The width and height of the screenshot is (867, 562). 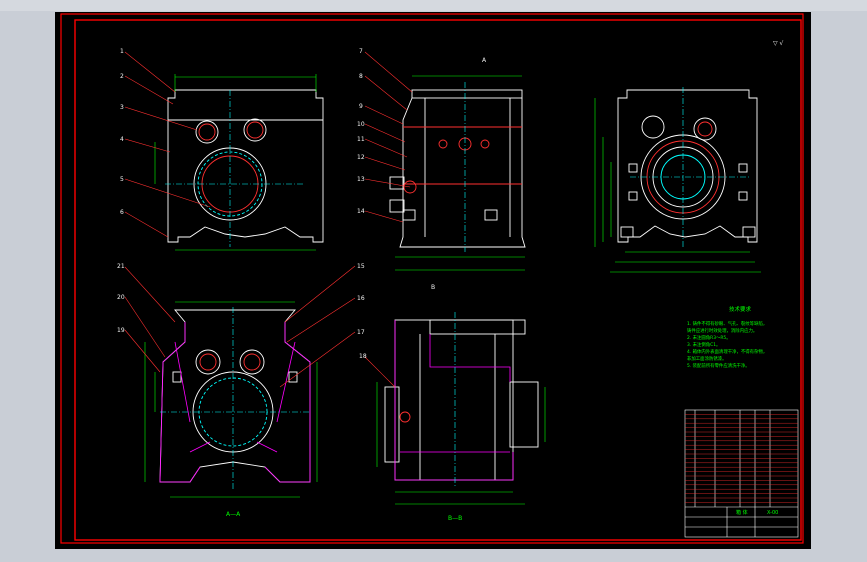 What do you see at coordinates (361, 76) in the screenshot?
I see `callout-8: 8` at bounding box center [361, 76].